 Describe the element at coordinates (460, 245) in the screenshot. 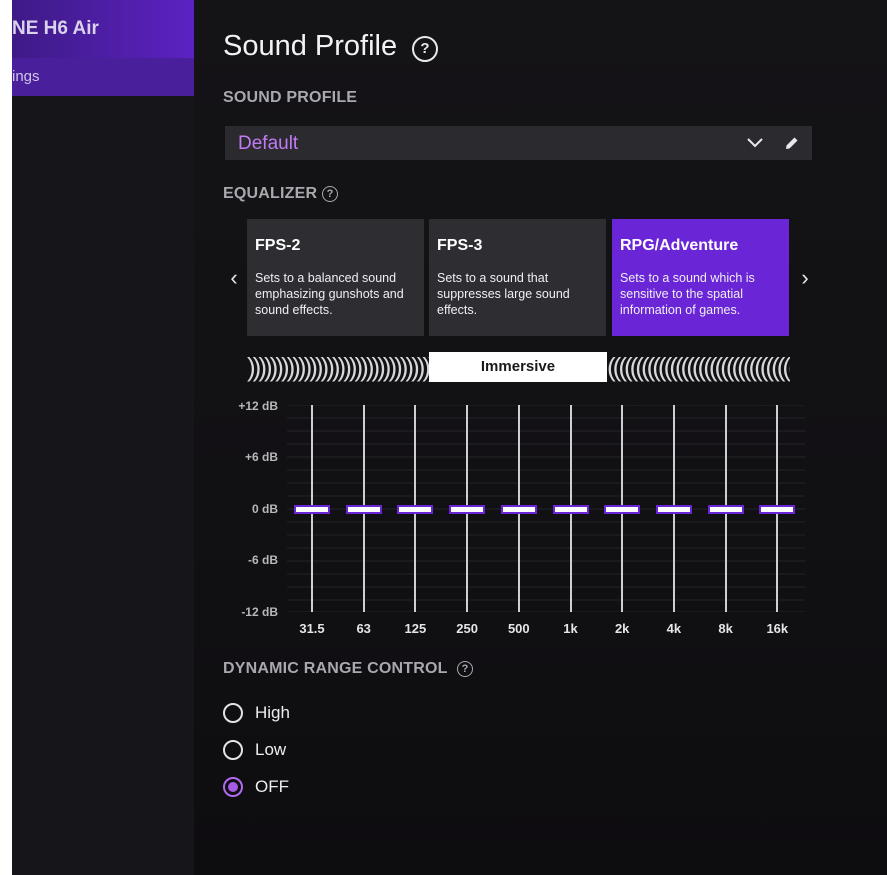

I see `preset-title: FPS-3` at that location.